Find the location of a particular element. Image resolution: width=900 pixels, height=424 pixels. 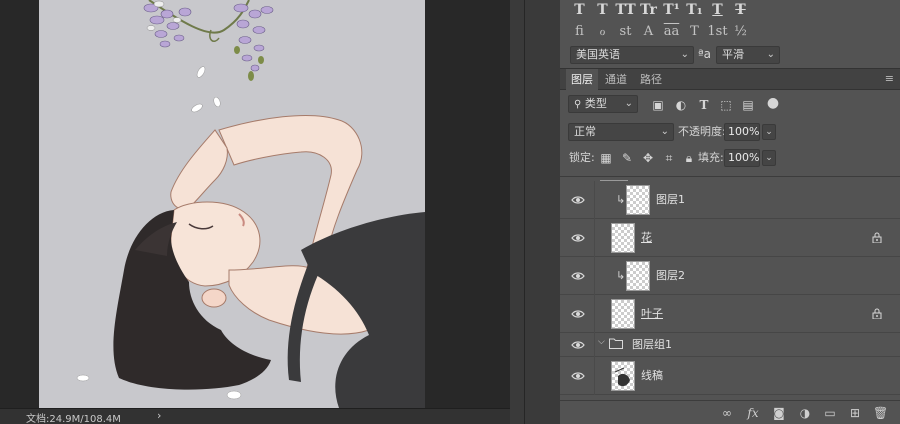

document-size-readout: 文档:24.9M/108.4M is located at coordinates (73, 419).